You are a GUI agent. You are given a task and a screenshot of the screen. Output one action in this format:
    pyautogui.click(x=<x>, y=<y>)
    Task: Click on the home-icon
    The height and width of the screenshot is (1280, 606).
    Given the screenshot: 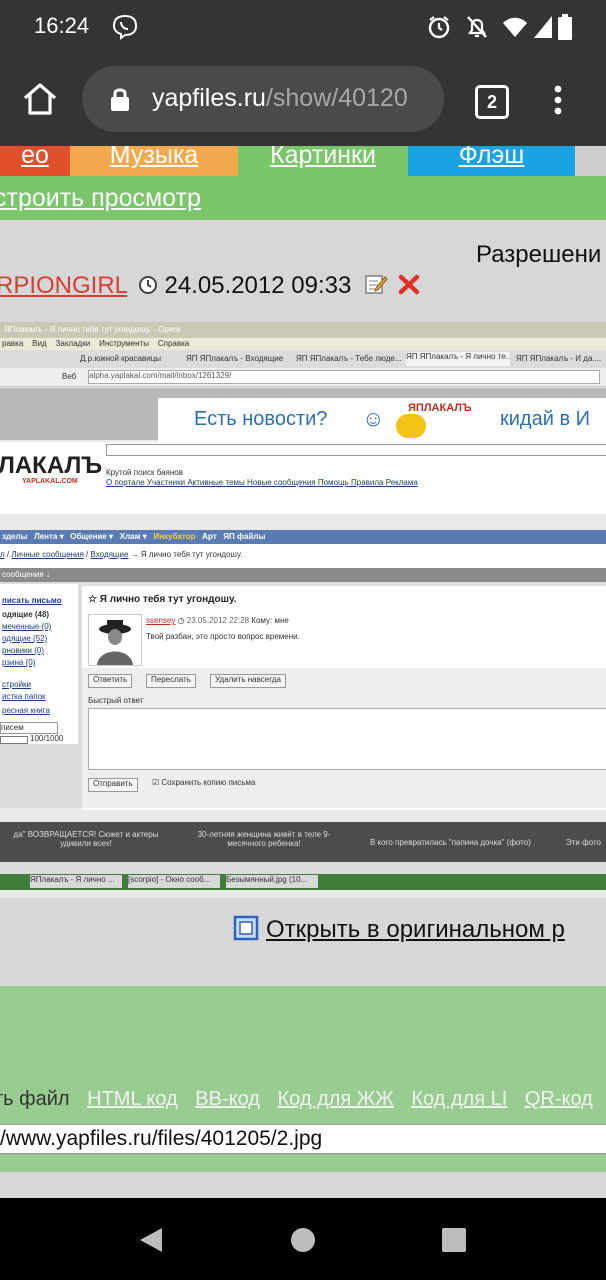 What is the action you would take?
    pyautogui.click(x=40, y=99)
    